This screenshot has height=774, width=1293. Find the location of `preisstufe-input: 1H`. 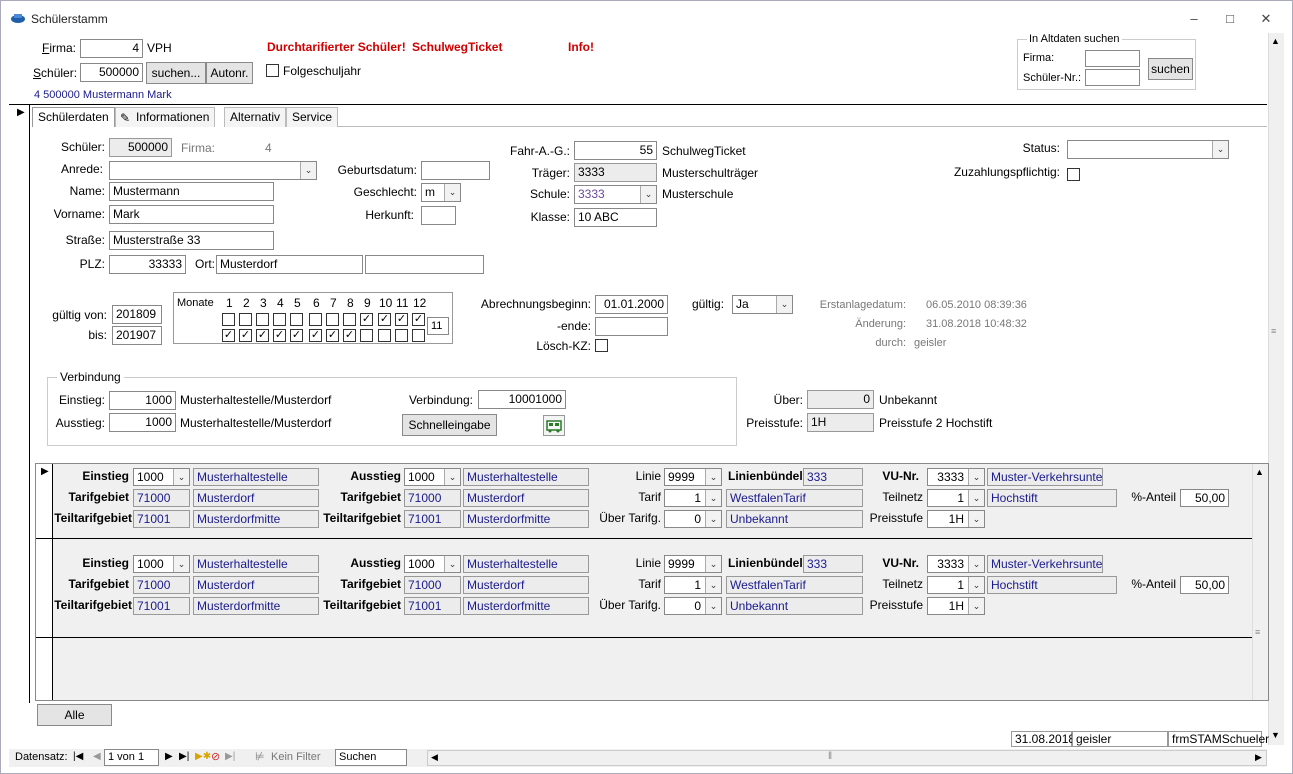

preisstufe-input: 1H is located at coordinates (840, 422).